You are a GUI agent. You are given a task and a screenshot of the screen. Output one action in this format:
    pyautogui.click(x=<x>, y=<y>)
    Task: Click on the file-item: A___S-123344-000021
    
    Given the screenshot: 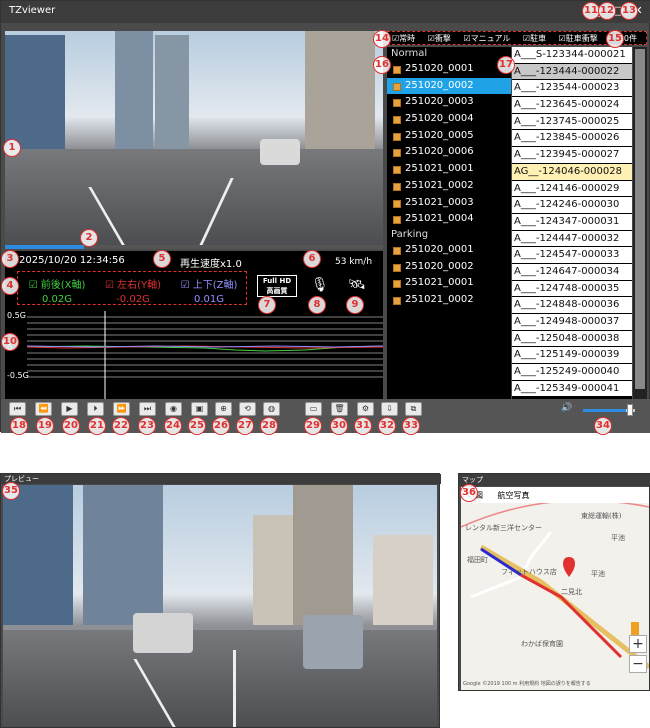 What is the action you would take?
    pyautogui.click(x=572, y=55)
    